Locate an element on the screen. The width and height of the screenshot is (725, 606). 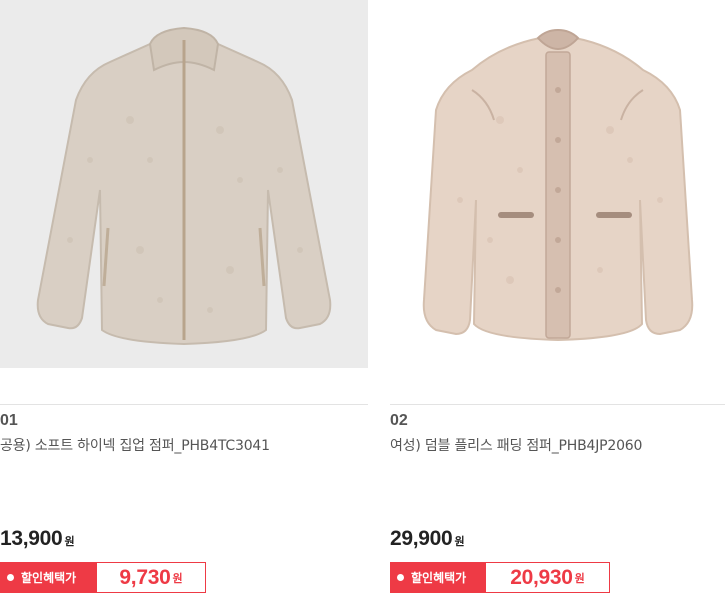
product-name: 여성) 덤블 플리스 패딩 점퍼_PHB4JP2060 is located at coordinates (516, 445).